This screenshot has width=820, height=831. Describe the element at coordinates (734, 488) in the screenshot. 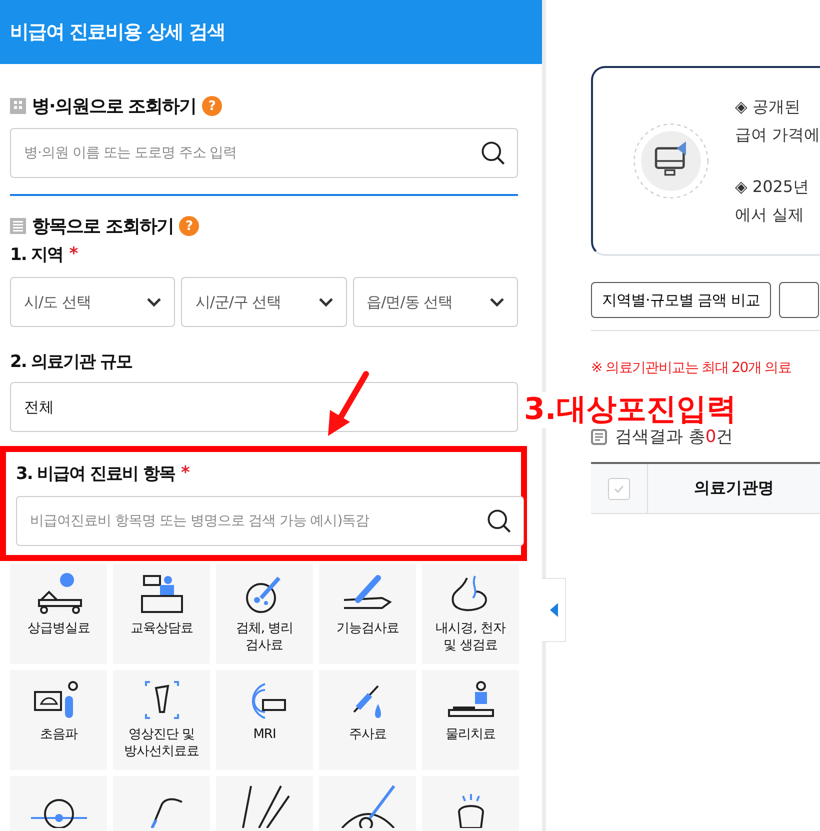

I see `column-header: 의료기관명` at that location.